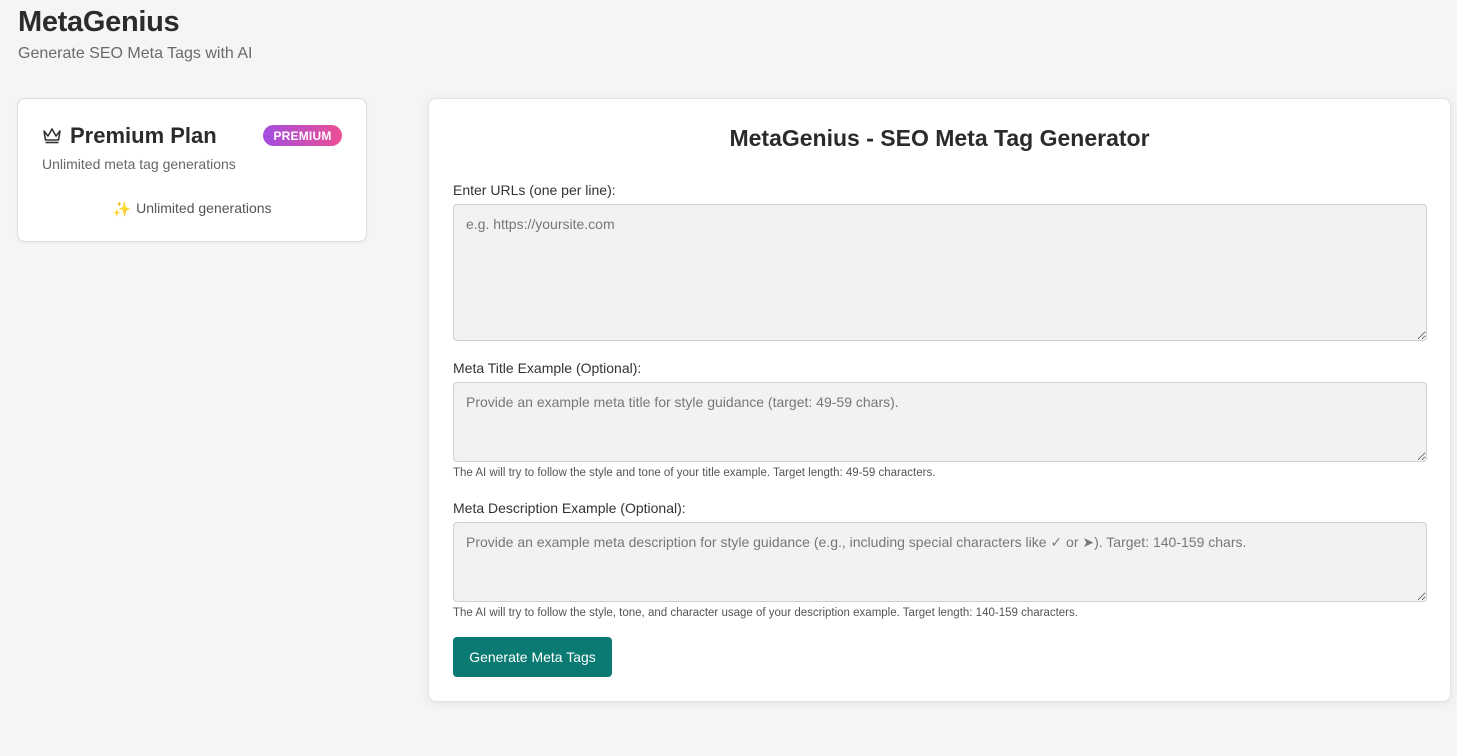  I want to click on meta-title-label: Meta Title Example (Optional):, so click(547, 368).